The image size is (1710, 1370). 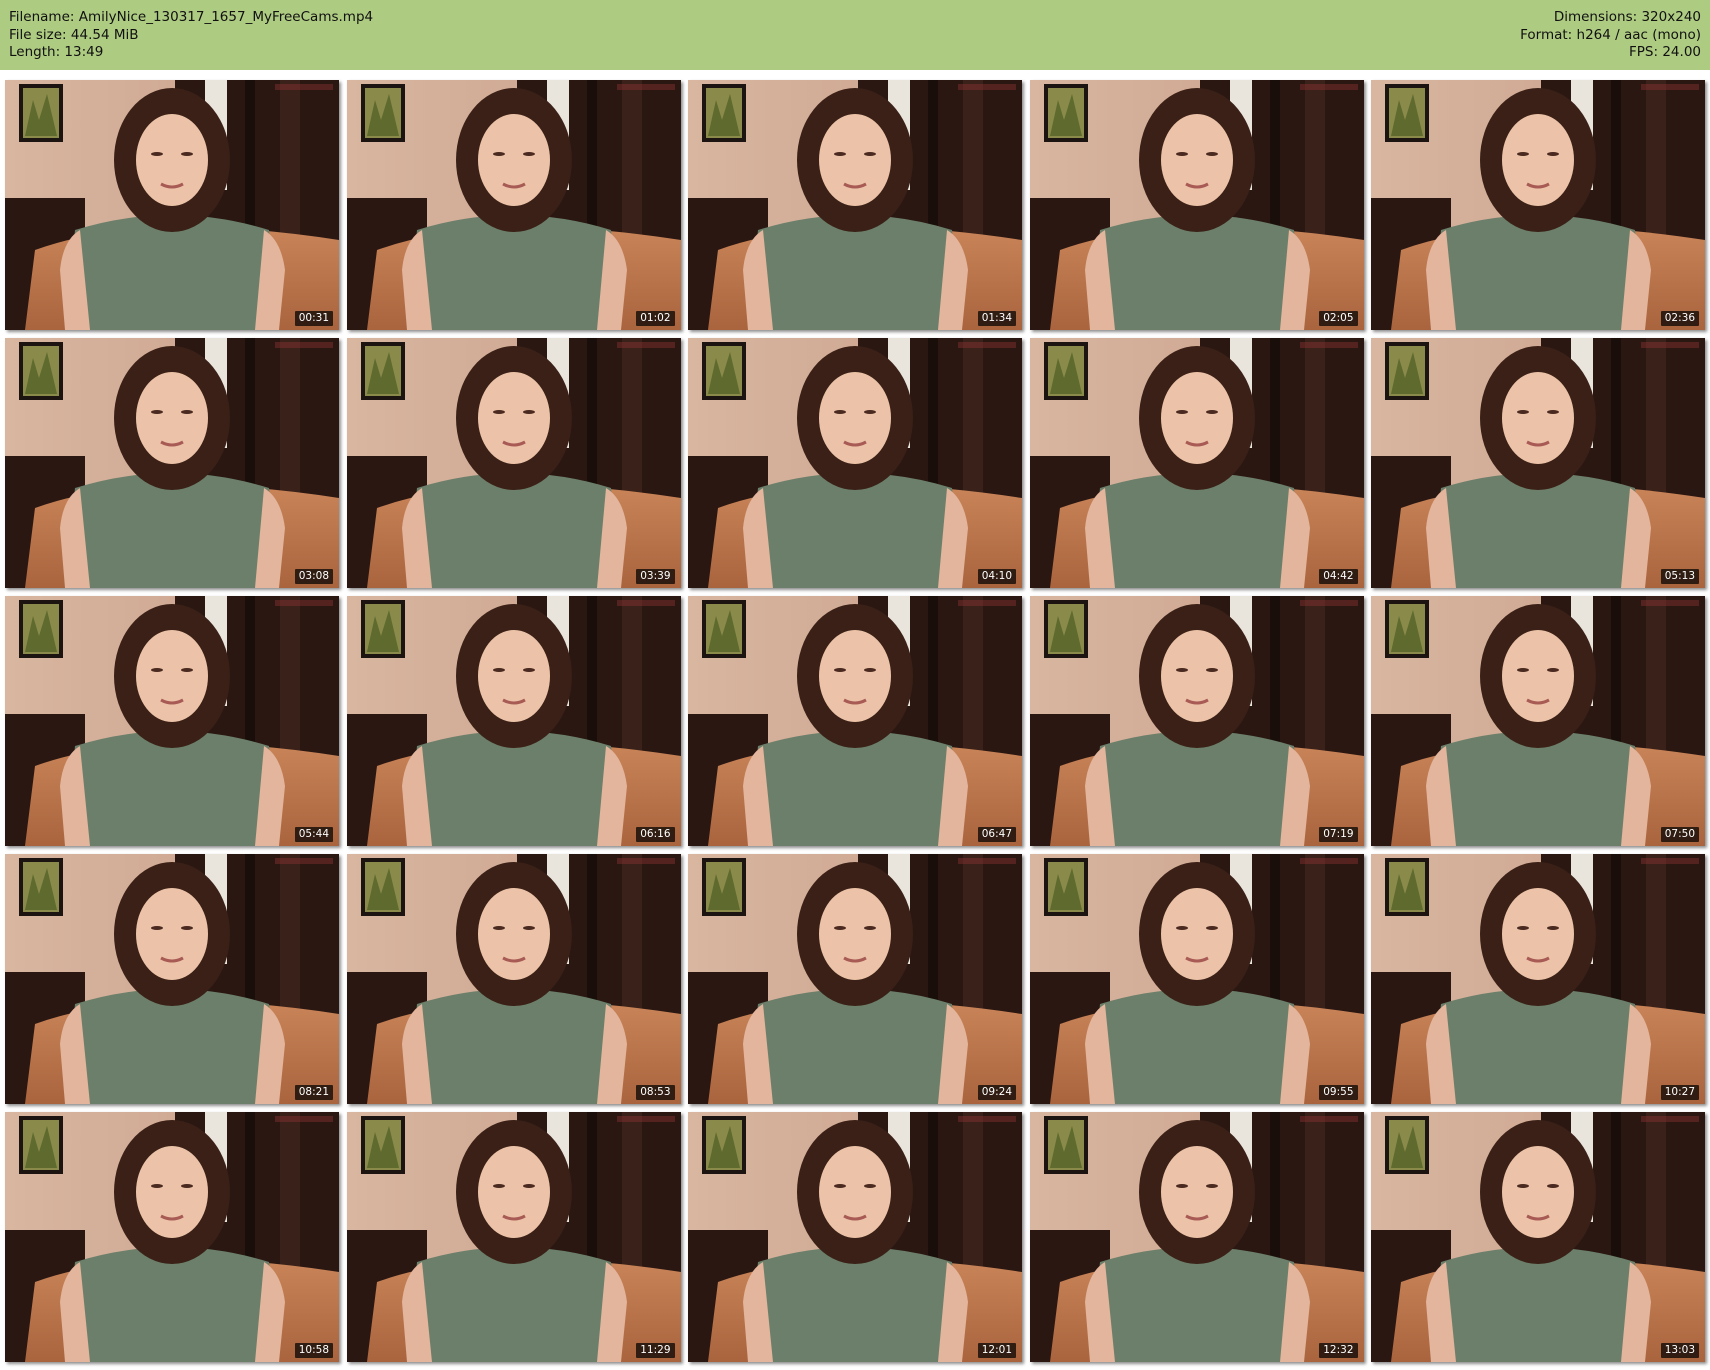 I want to click on thumbnail-timestamp: 07:50, so click(x=1679, y=834).